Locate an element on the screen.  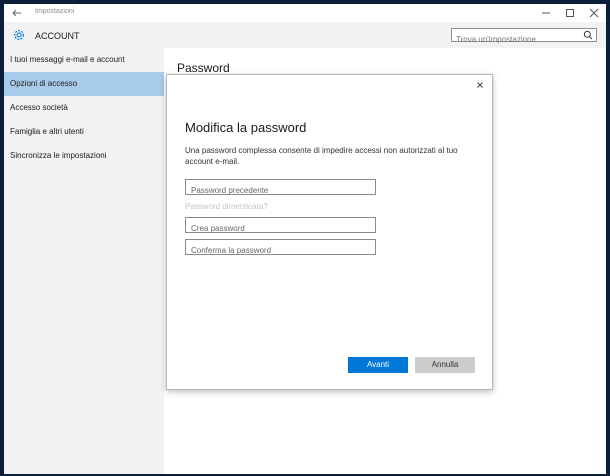
window-title: Impostazioni is located at coordinates (55, 11).